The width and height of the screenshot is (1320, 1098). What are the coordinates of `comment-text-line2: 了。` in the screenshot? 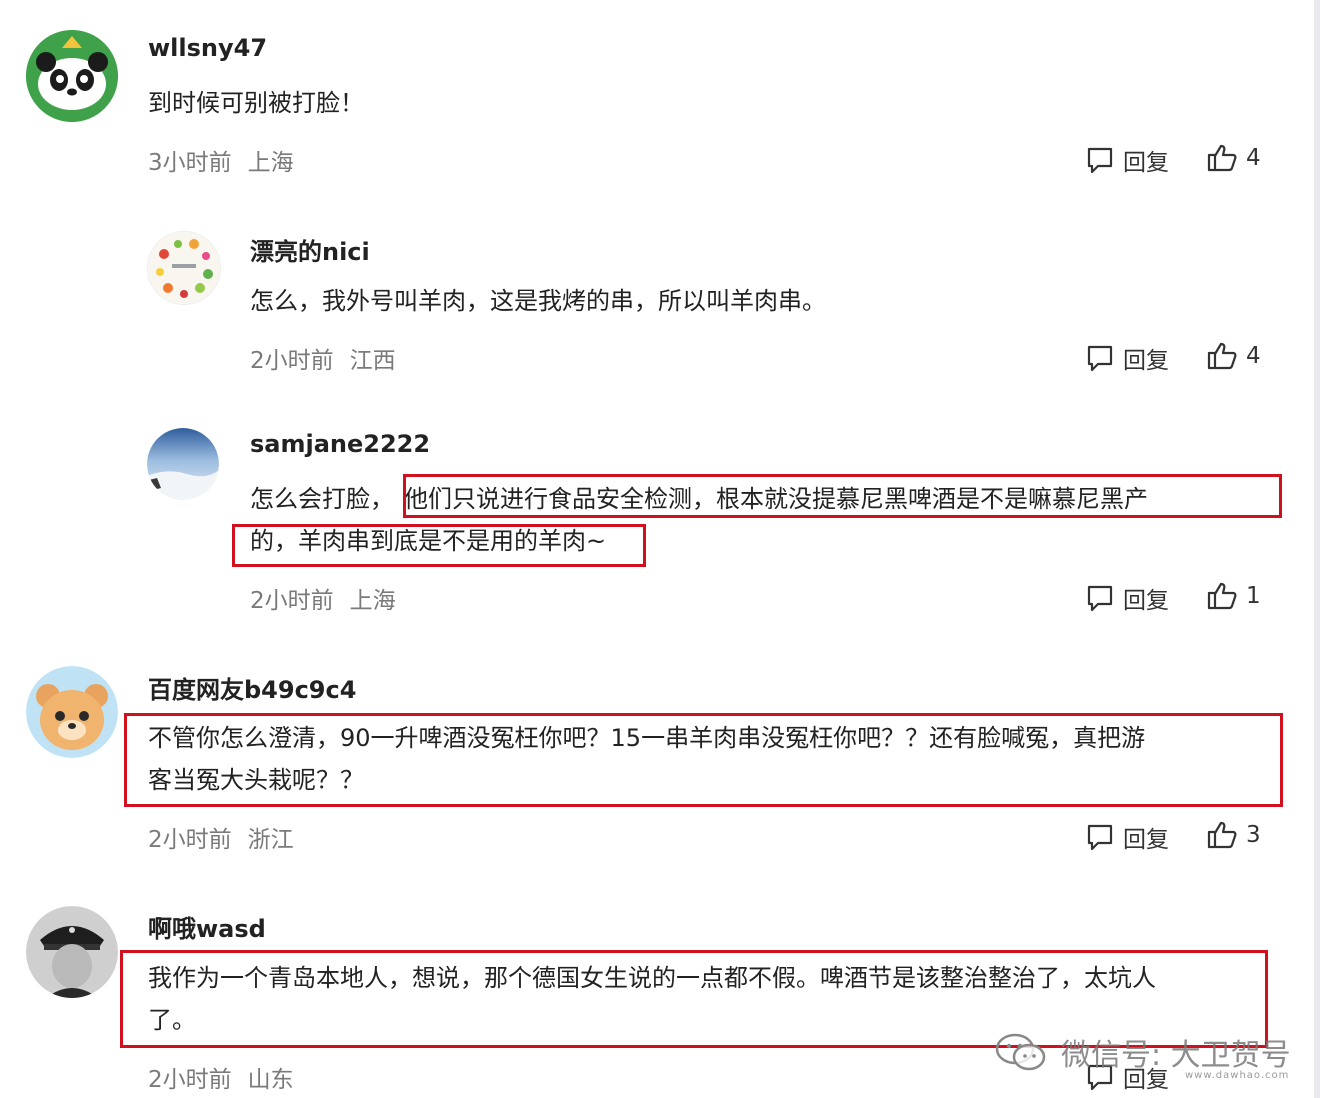 It's located at (172, 1020).